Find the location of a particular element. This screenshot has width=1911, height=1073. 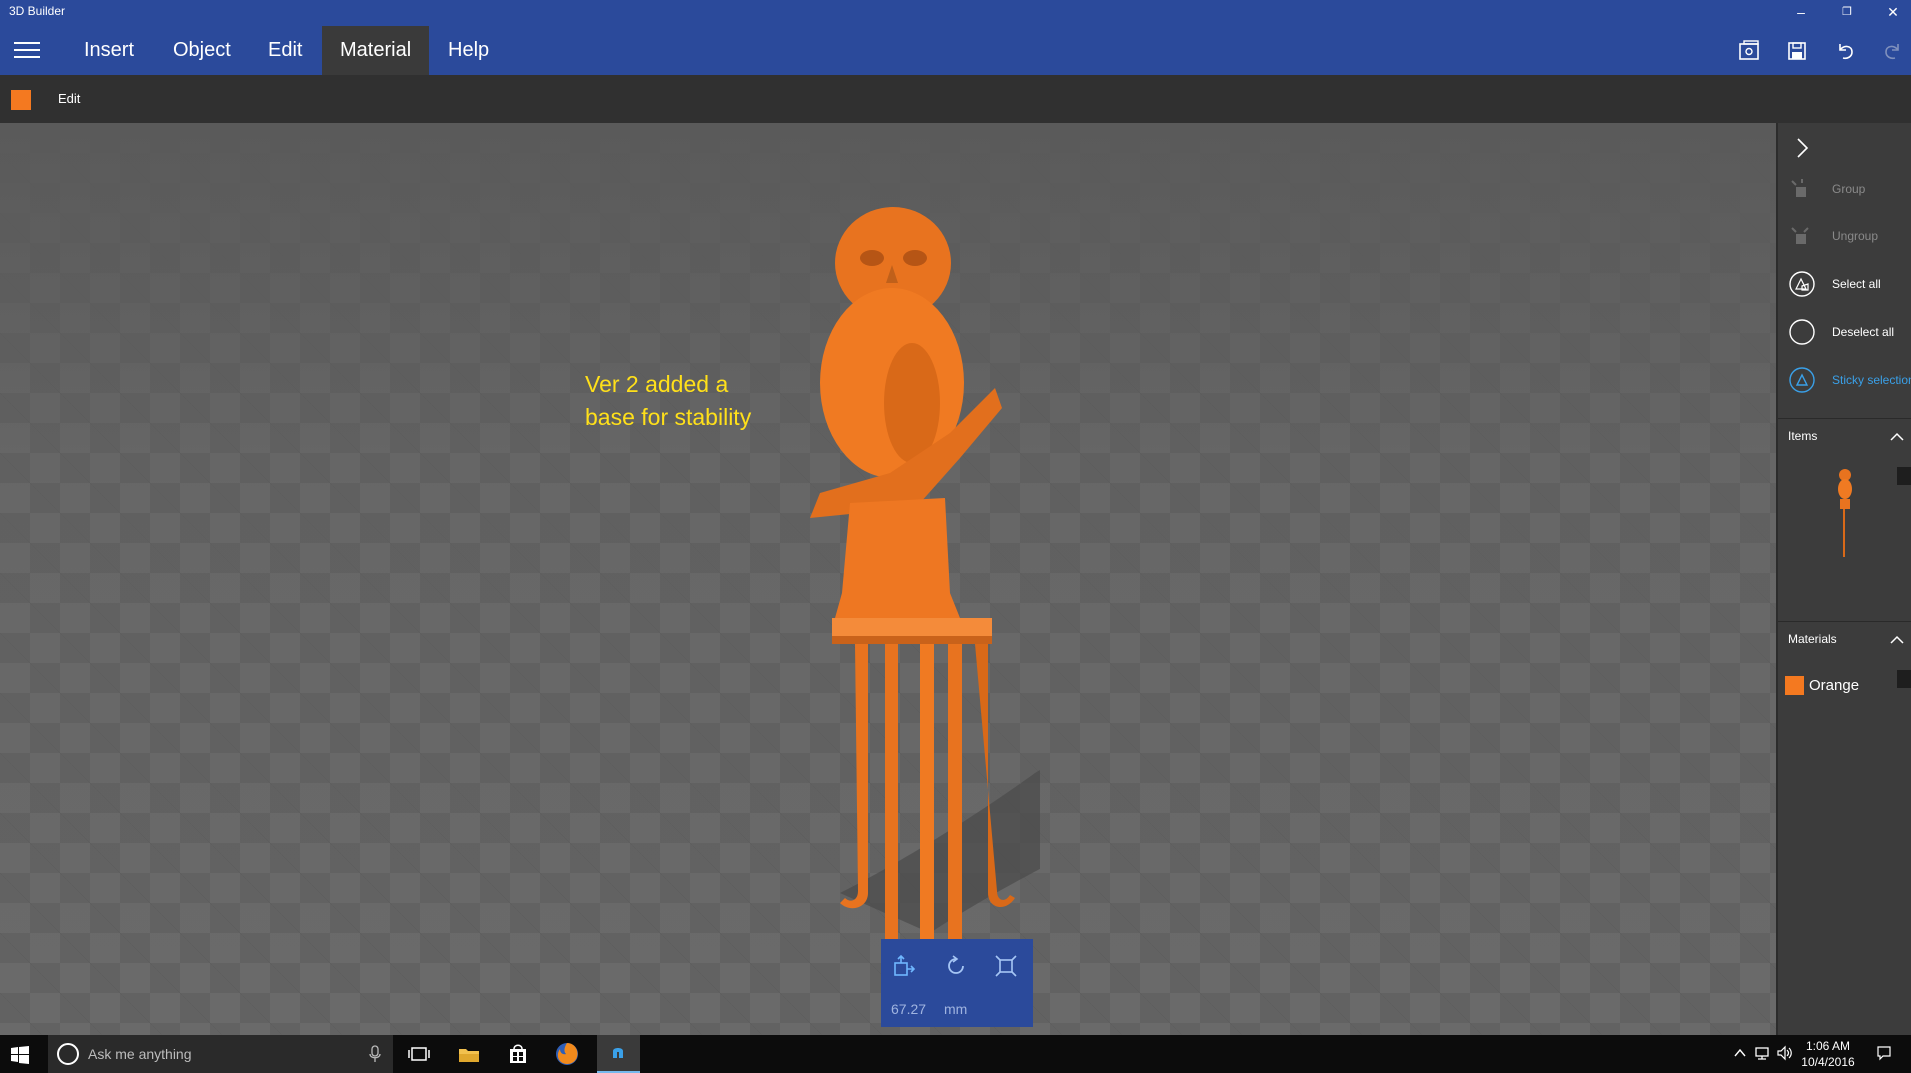

firefox-icon is located at coordinates (567, 1054).